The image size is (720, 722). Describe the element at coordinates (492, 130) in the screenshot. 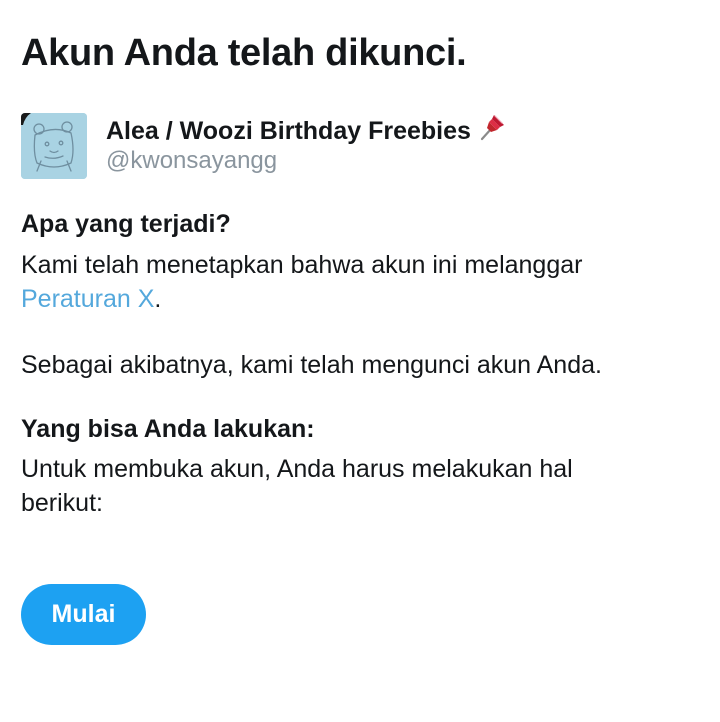

I see `pushpin-icon` at that location.